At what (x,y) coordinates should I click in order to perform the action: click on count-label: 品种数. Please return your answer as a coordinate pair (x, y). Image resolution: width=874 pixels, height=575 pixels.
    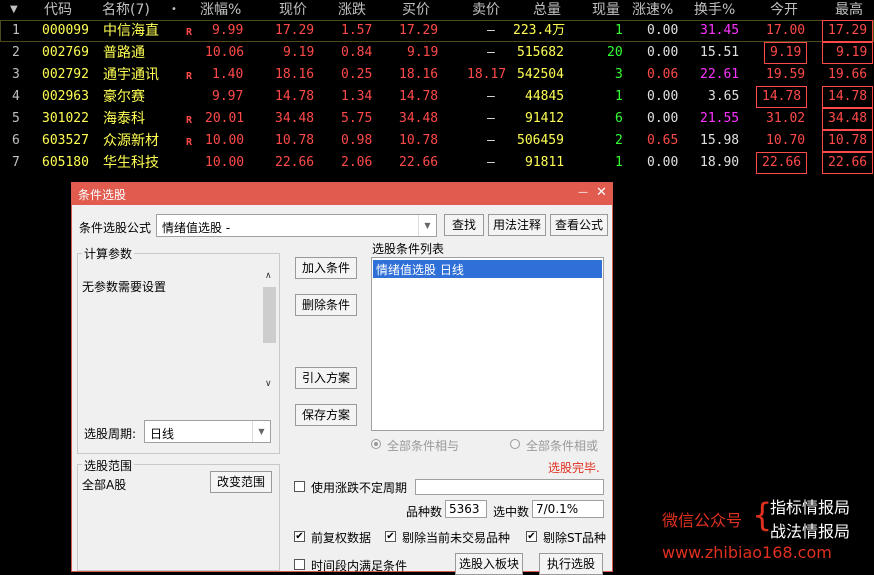
    Looking at the image, I should click on (424, 512).